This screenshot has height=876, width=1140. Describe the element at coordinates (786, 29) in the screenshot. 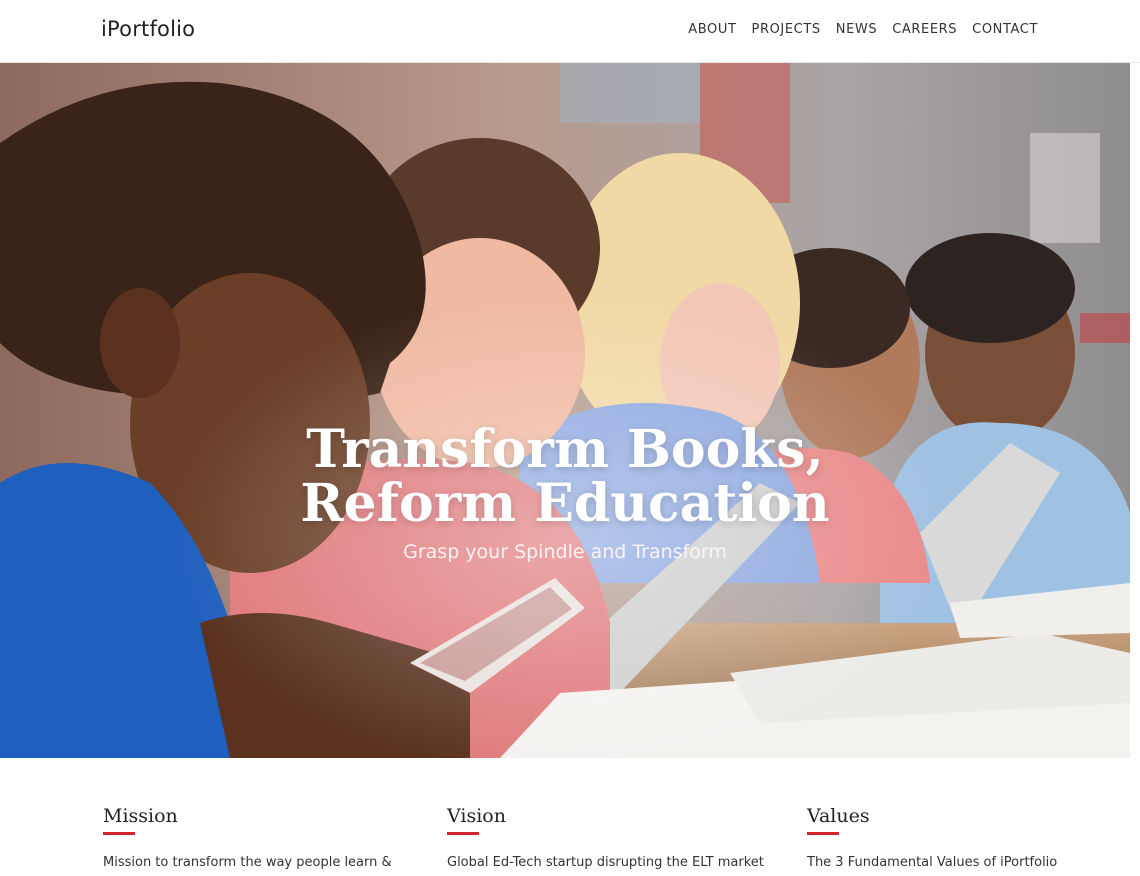

I see `nav-projects-link: PROJECTS` at that location.